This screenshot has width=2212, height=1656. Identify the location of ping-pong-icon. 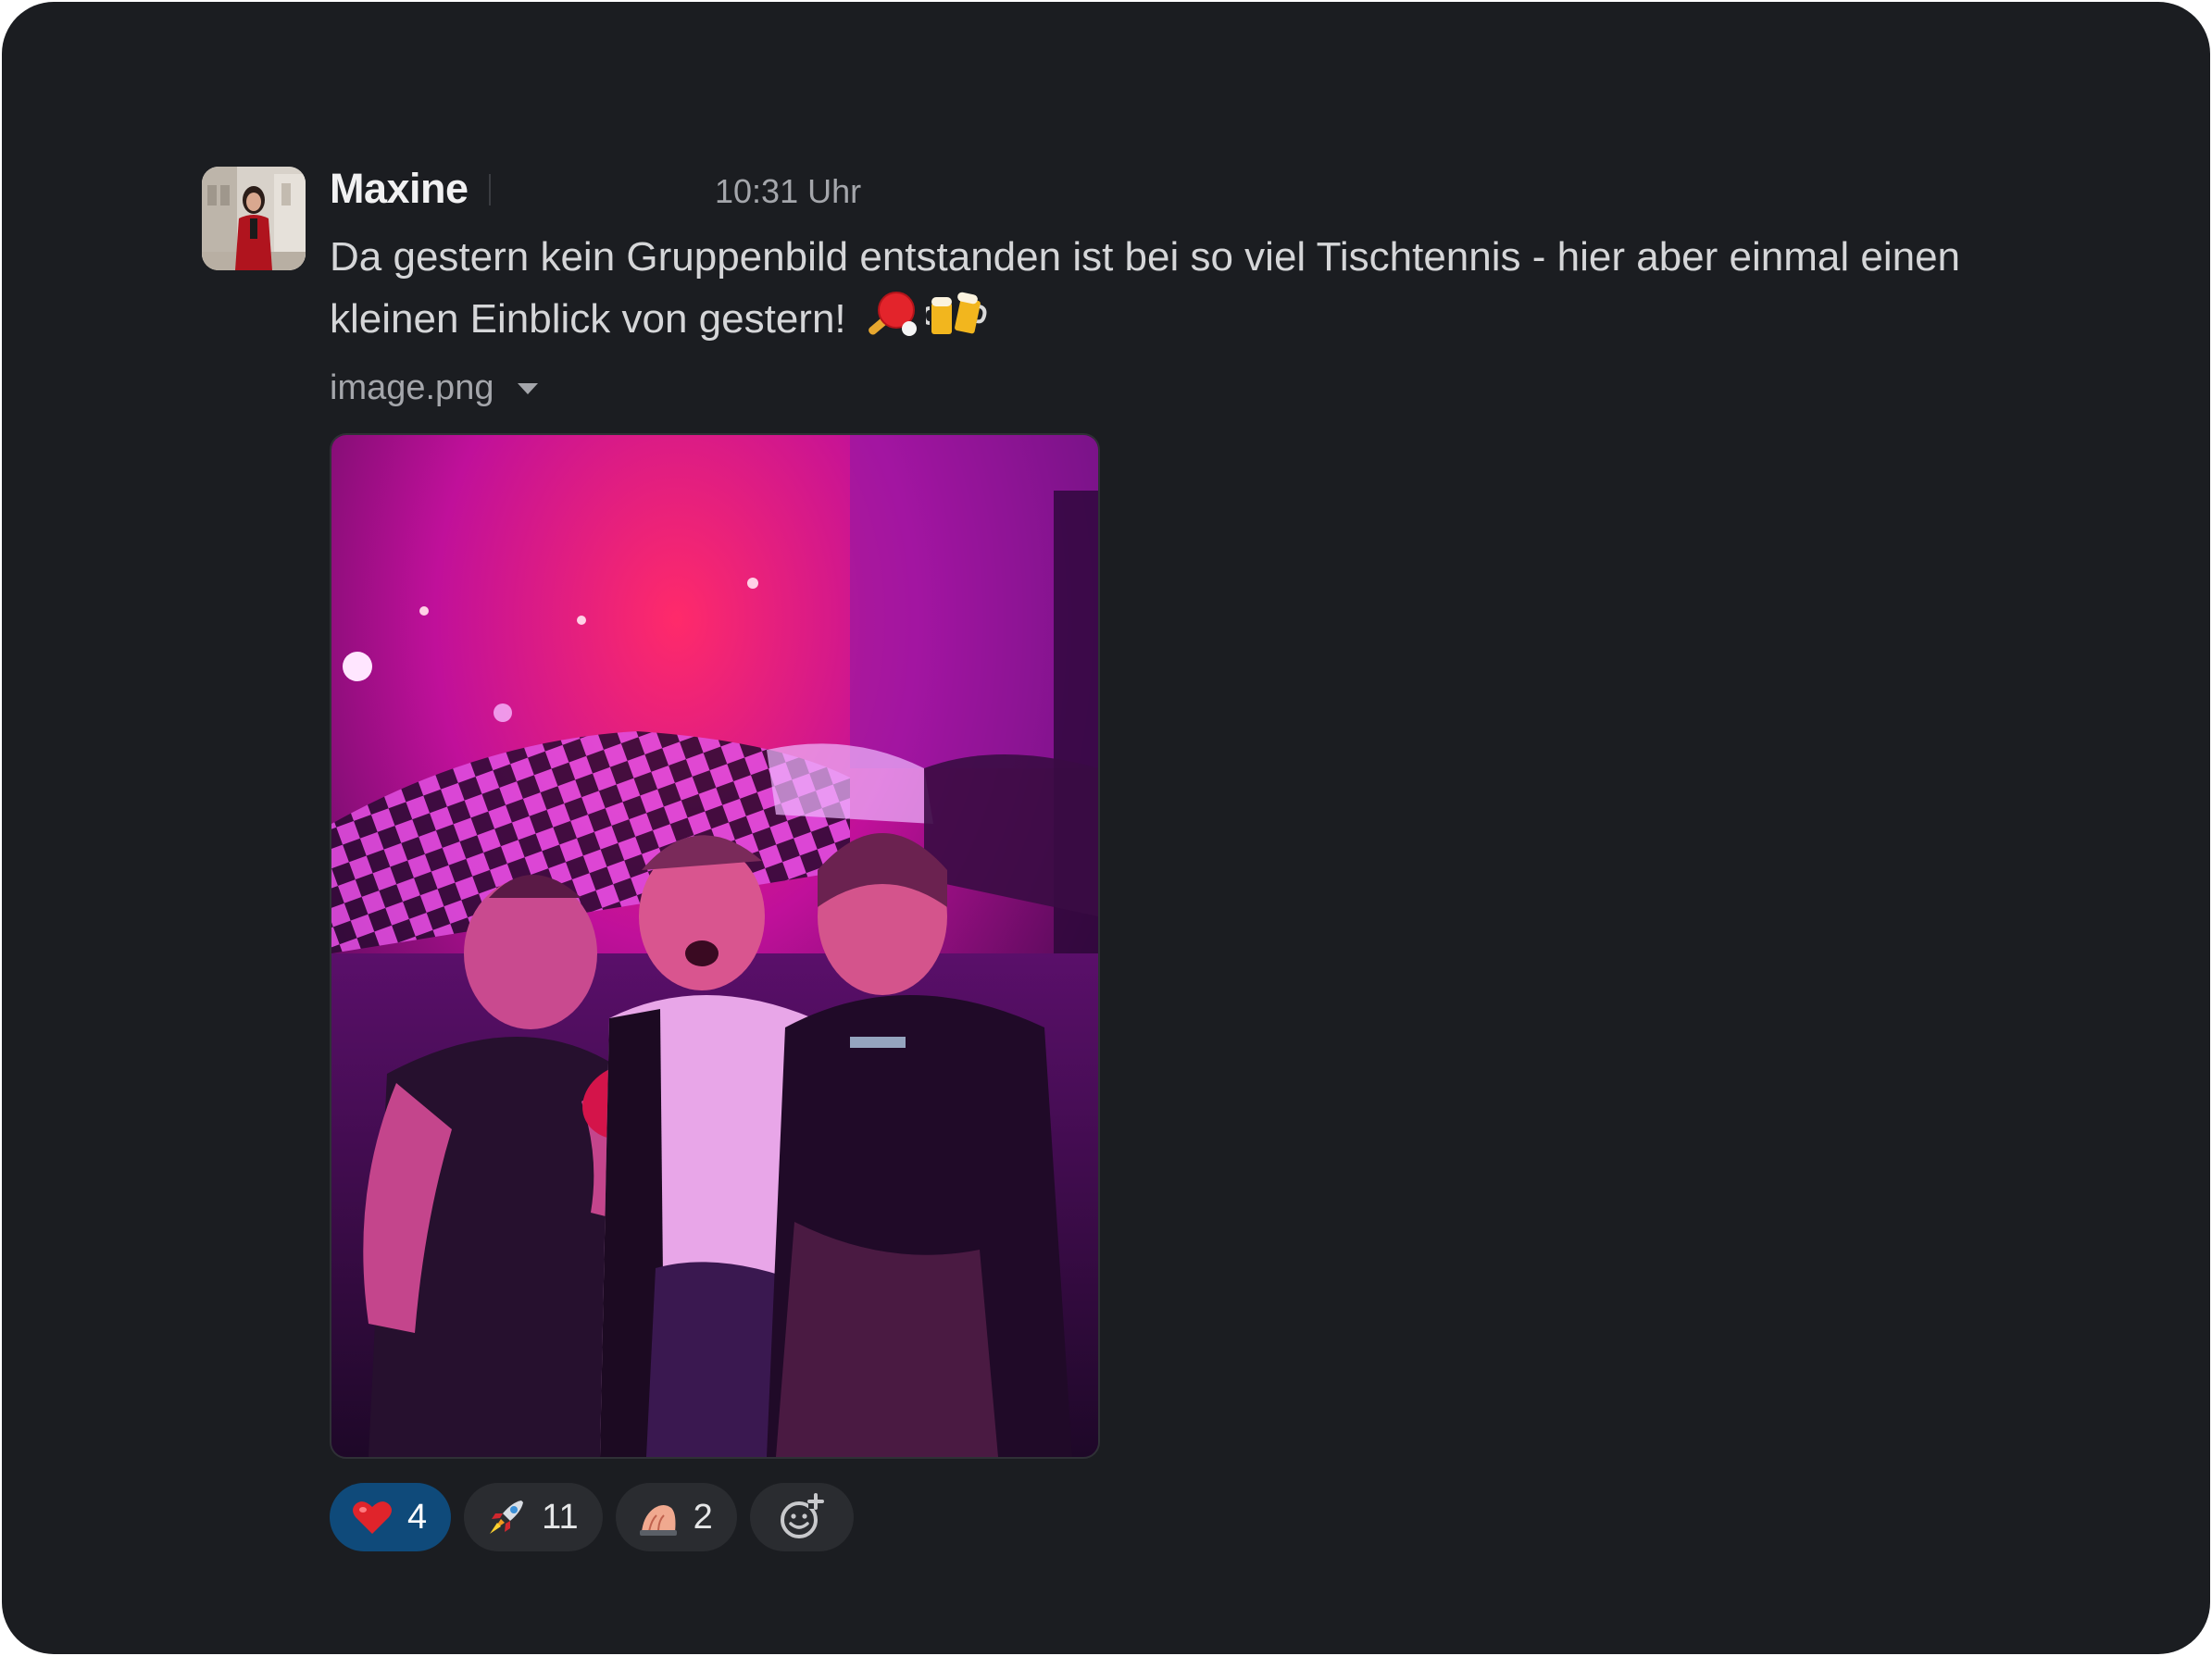
(893, 314).